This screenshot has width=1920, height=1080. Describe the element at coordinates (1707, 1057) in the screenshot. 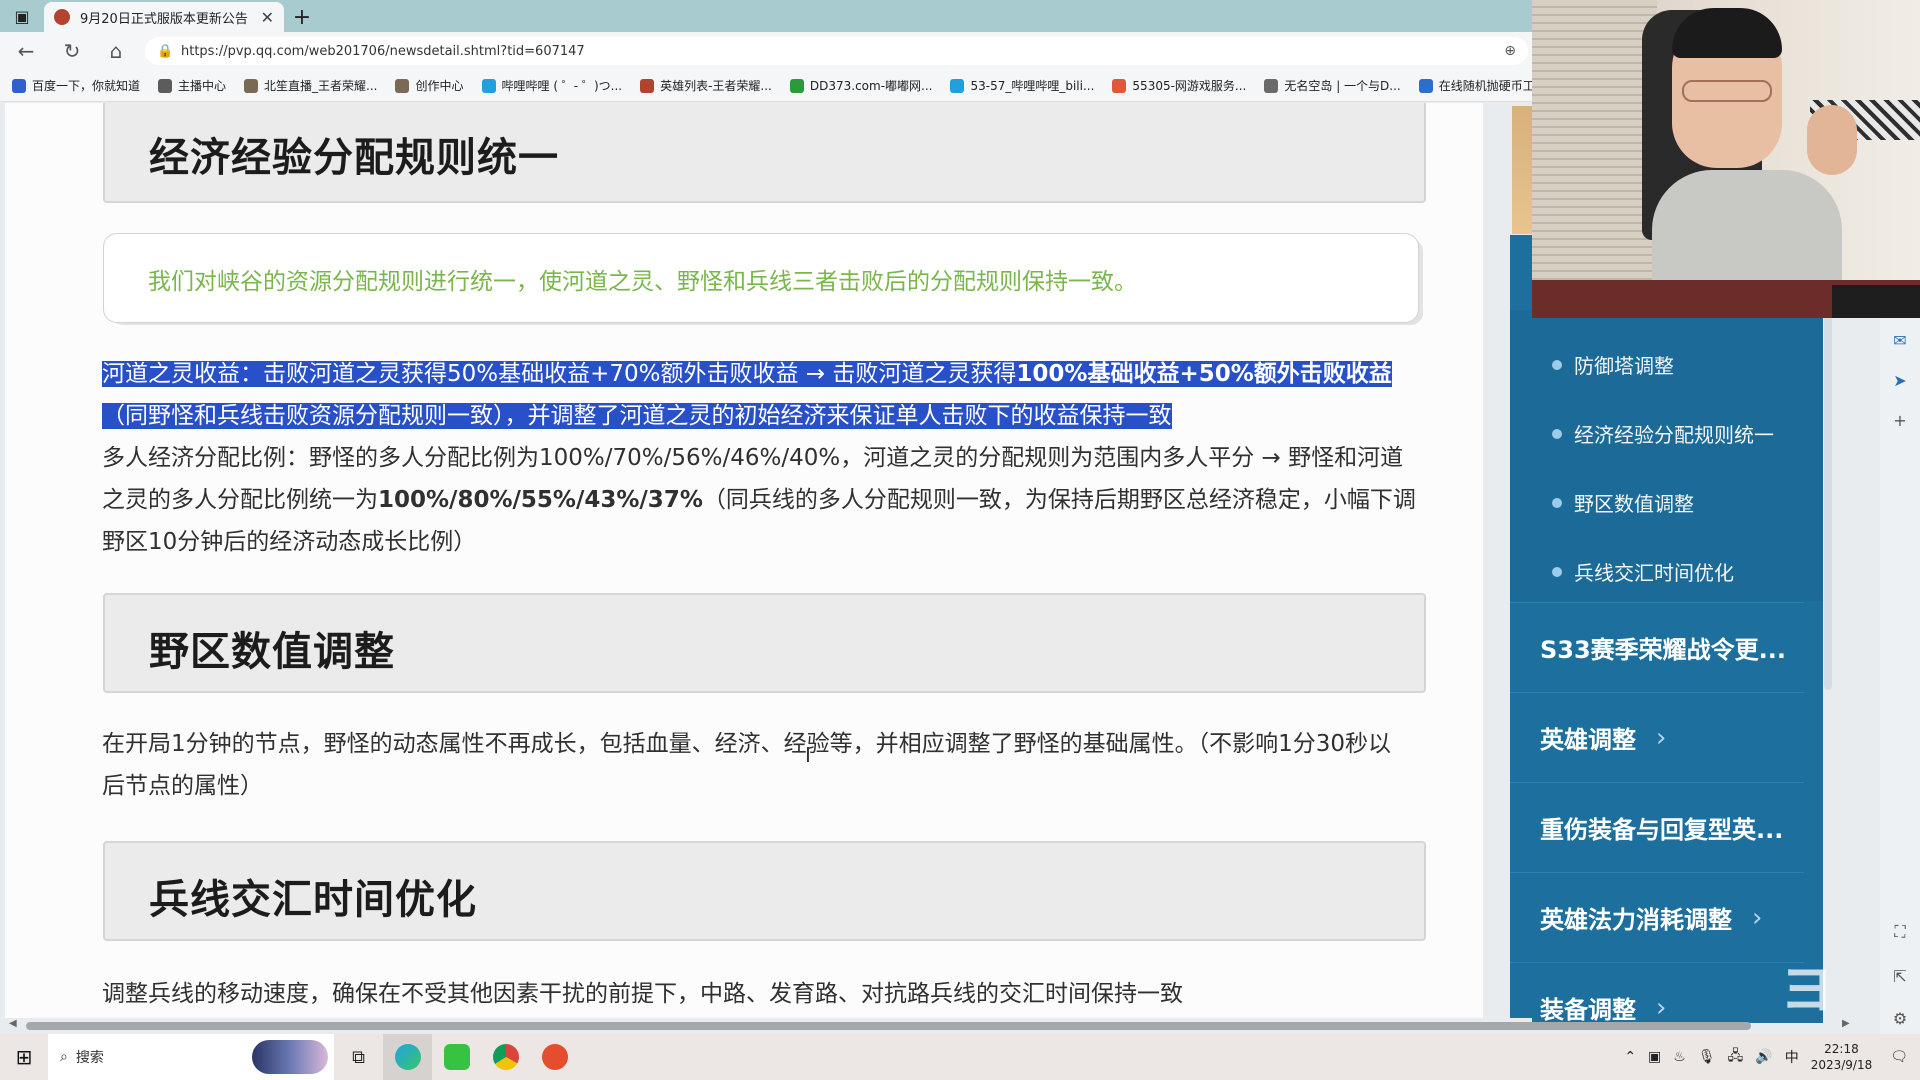

I see `microphone-icon: 🎙` at that location.